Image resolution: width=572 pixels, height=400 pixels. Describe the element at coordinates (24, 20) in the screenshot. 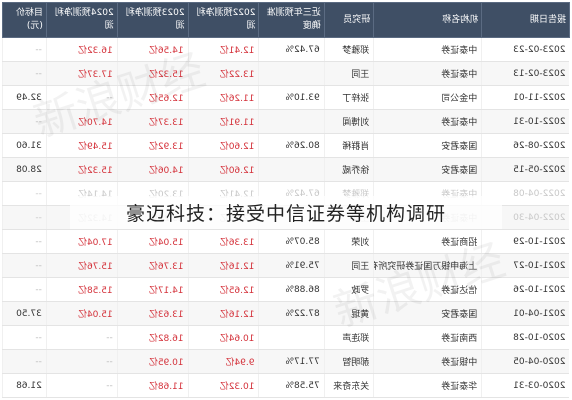

I see `header-target-price: 目标价(元)` at that location.